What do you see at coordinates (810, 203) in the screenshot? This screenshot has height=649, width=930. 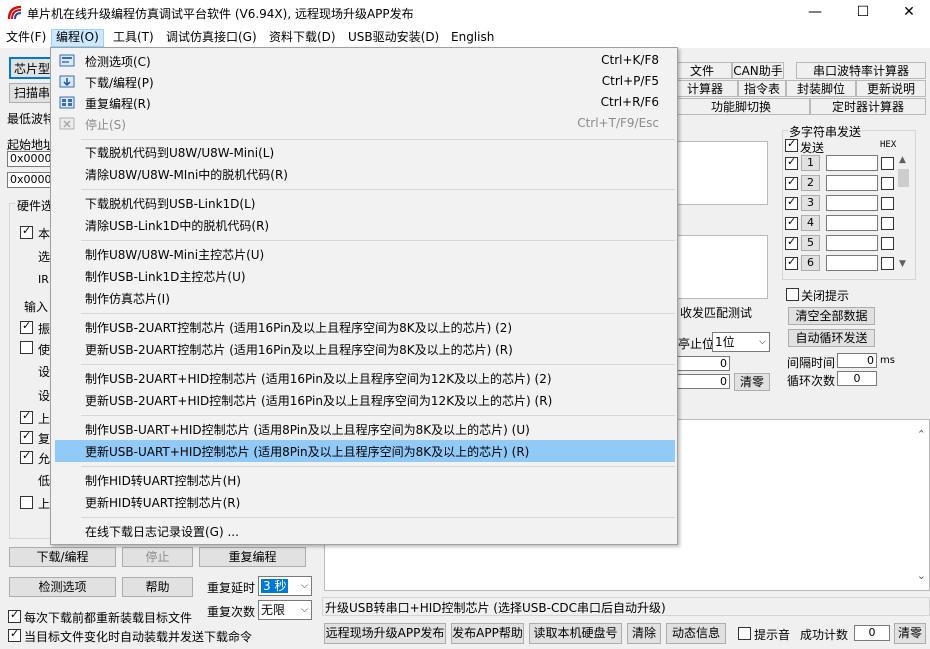 I see `row-send-button: 3` at bounding box center [810, 203].